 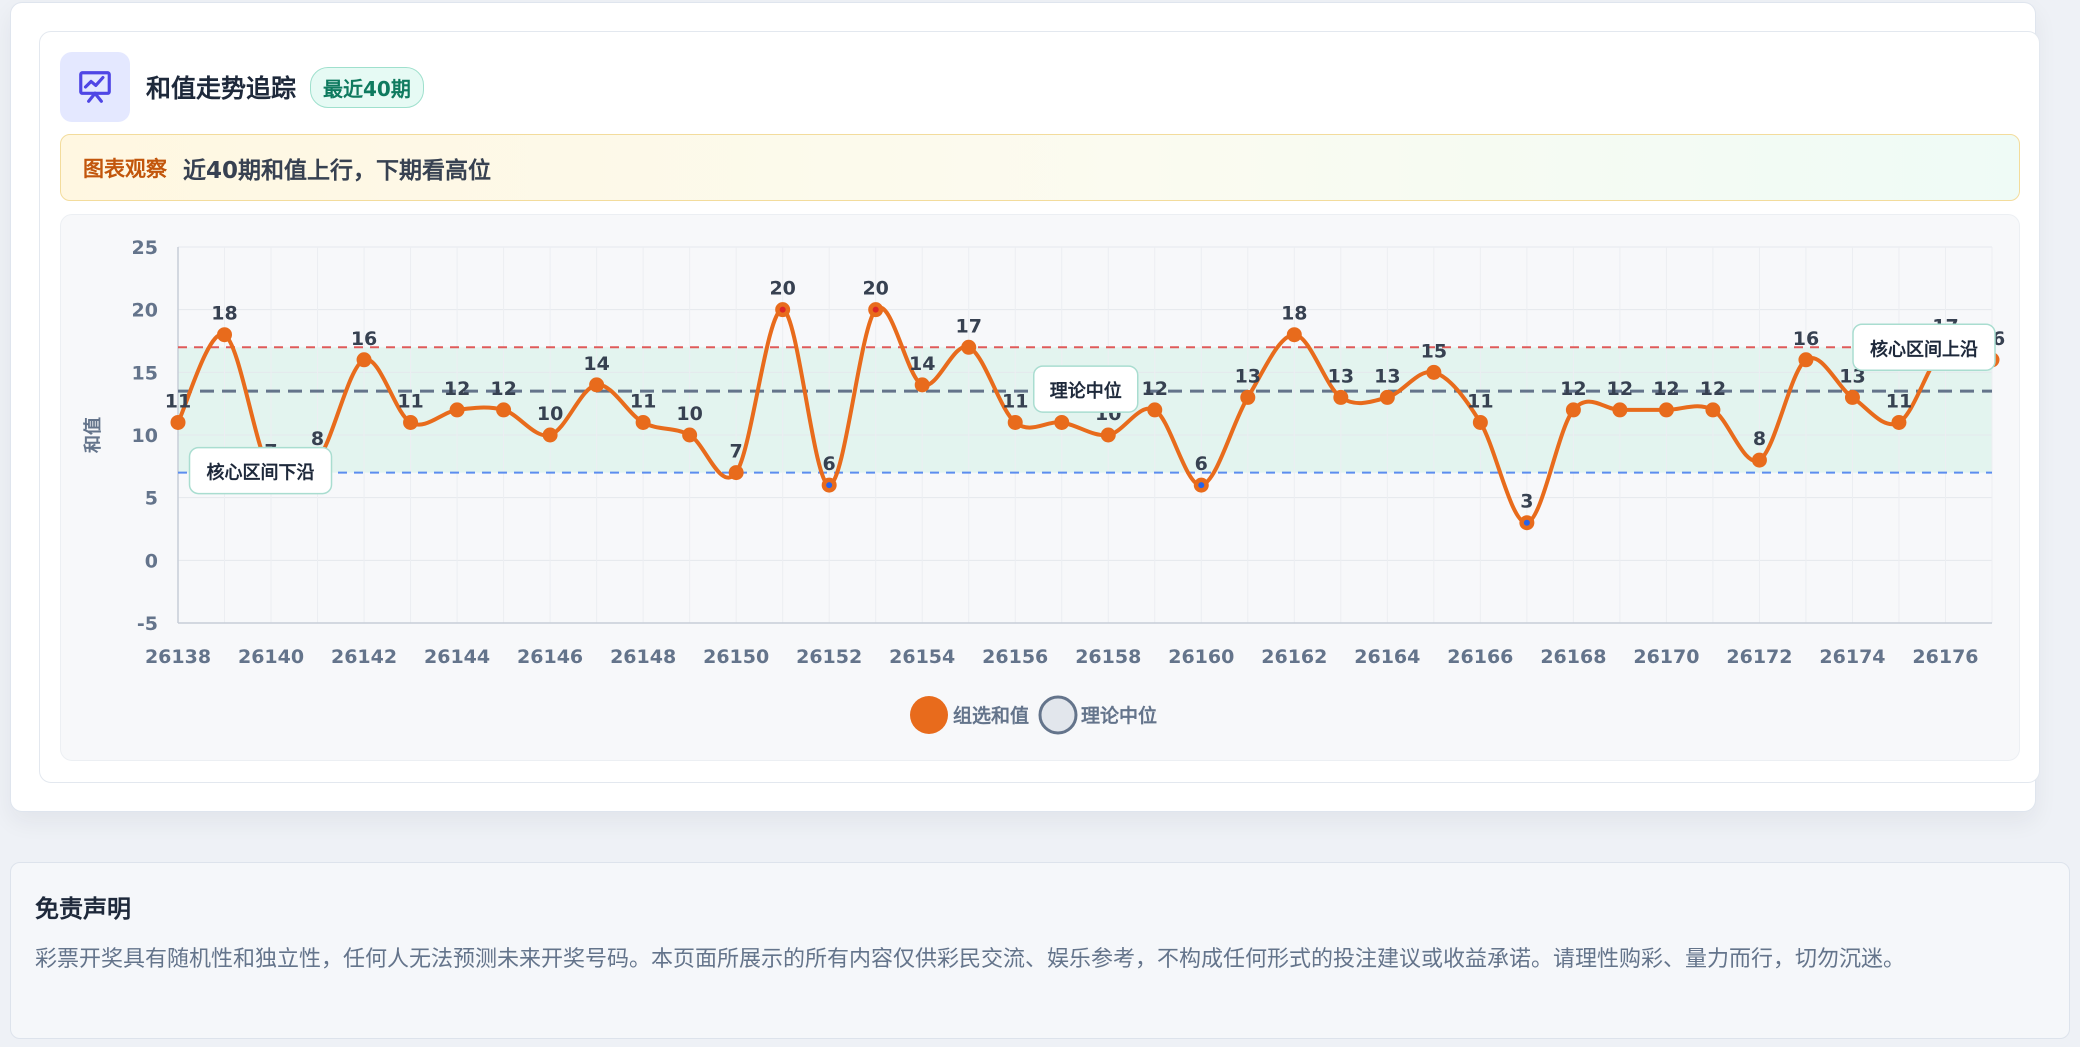 What do you see at coordinates (151, 499) in the screenshot?
I see `y-tick-label: 5` at bounding box center [151, 499].